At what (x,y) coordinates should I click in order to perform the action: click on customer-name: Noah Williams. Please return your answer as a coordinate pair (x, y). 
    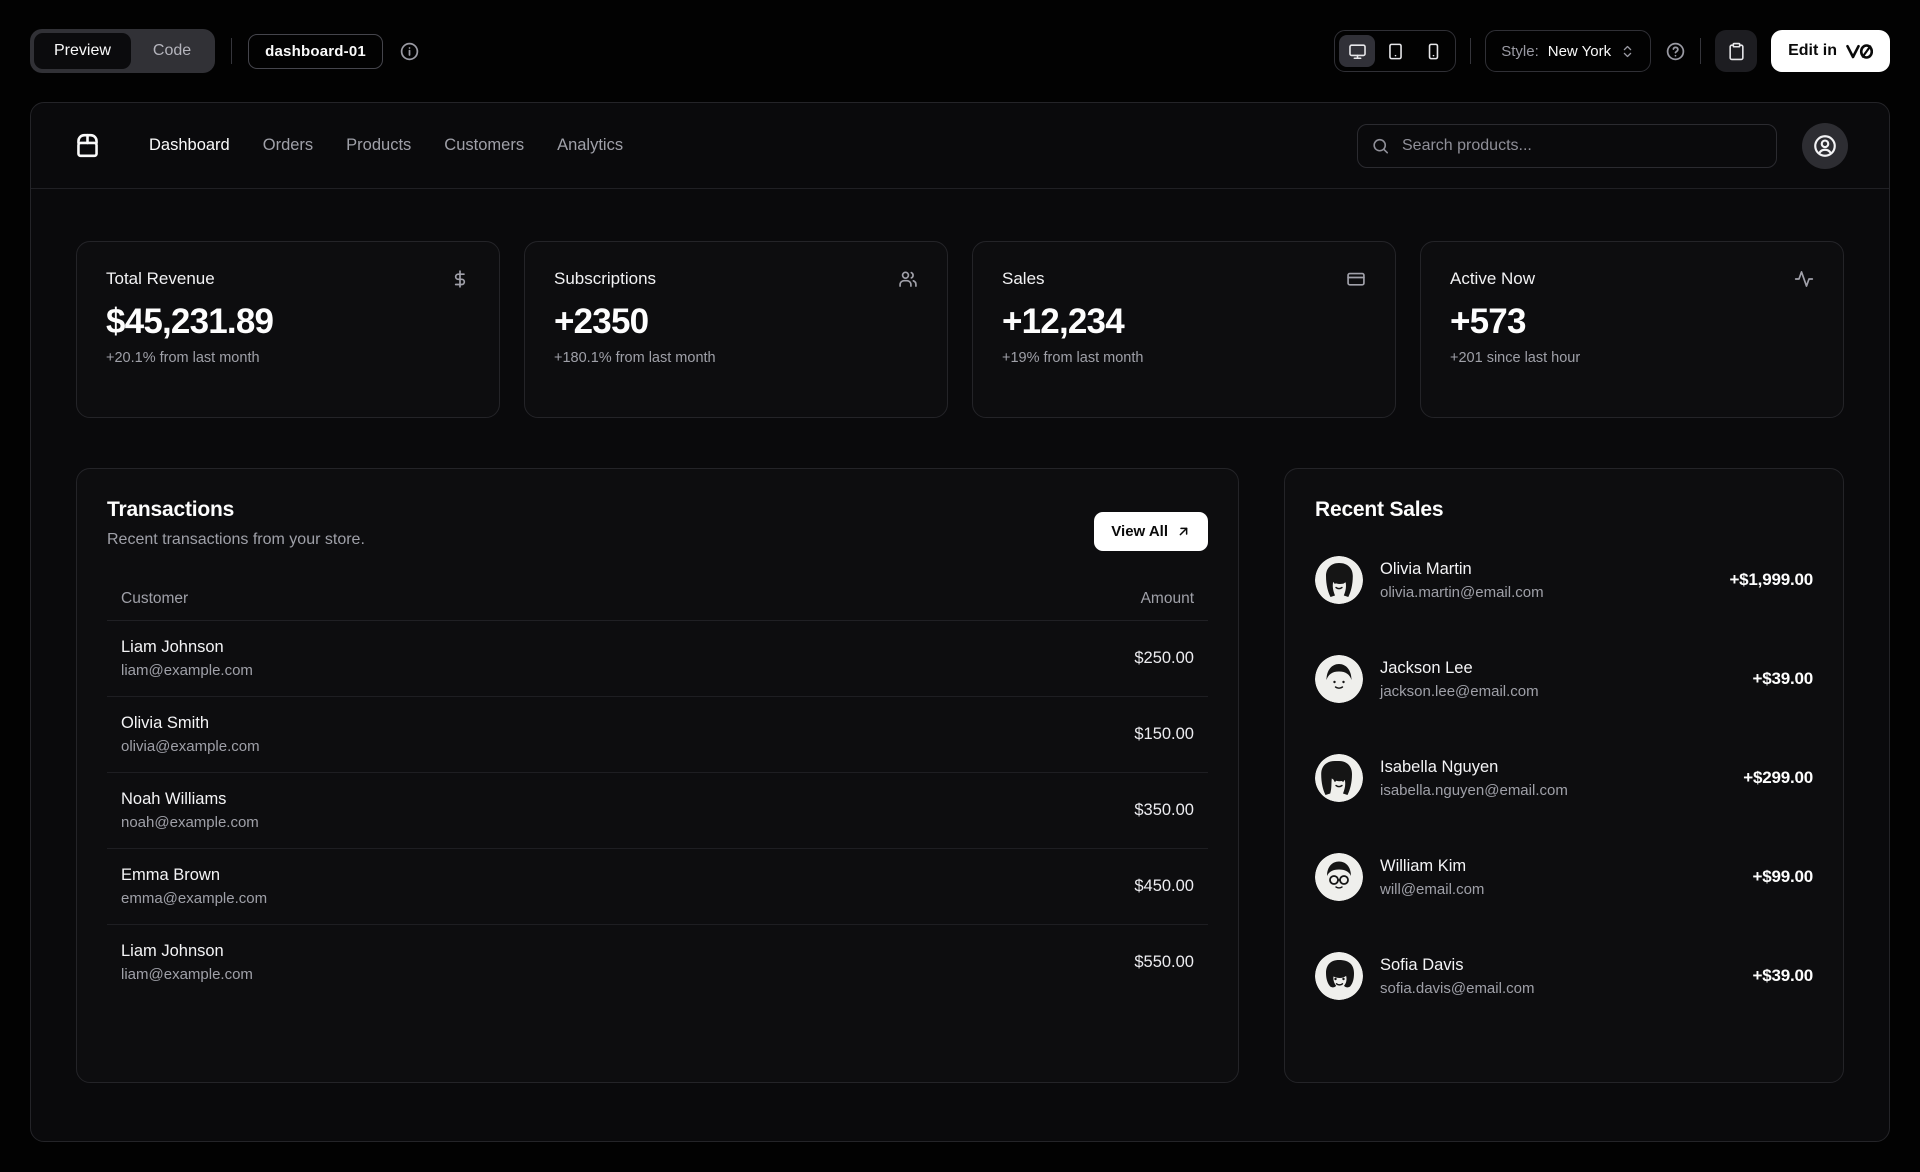
    Looking at the image, I should click on (174, 799).